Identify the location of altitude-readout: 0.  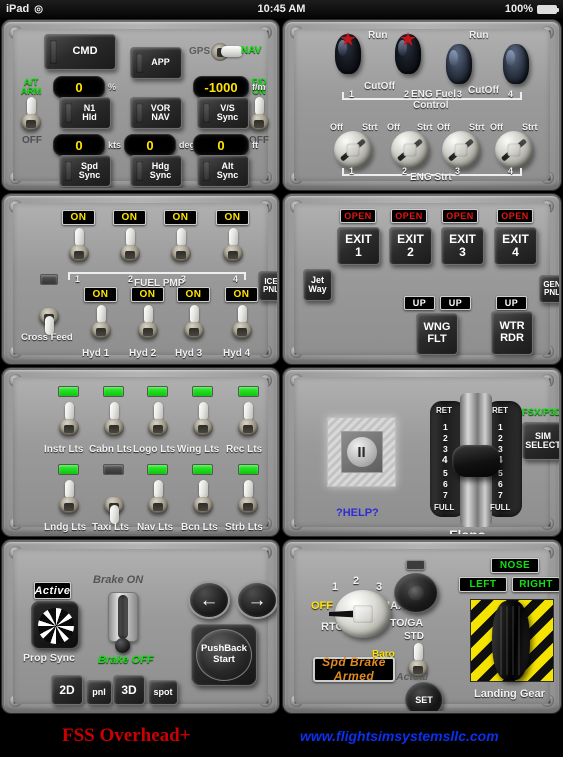
(221, 145).